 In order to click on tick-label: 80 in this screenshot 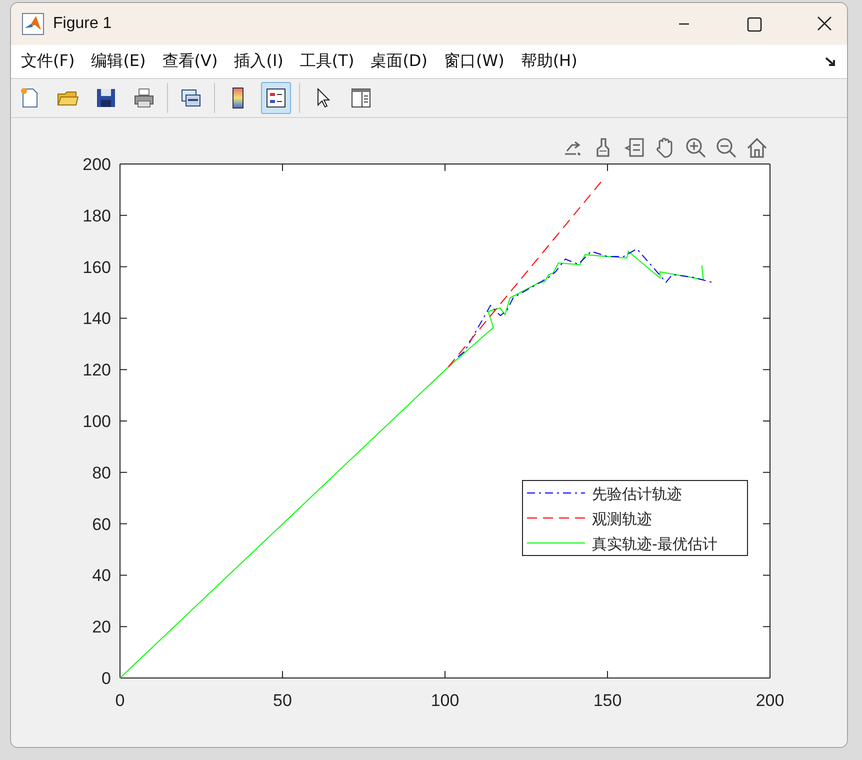, I will do `click(101, 472)`.